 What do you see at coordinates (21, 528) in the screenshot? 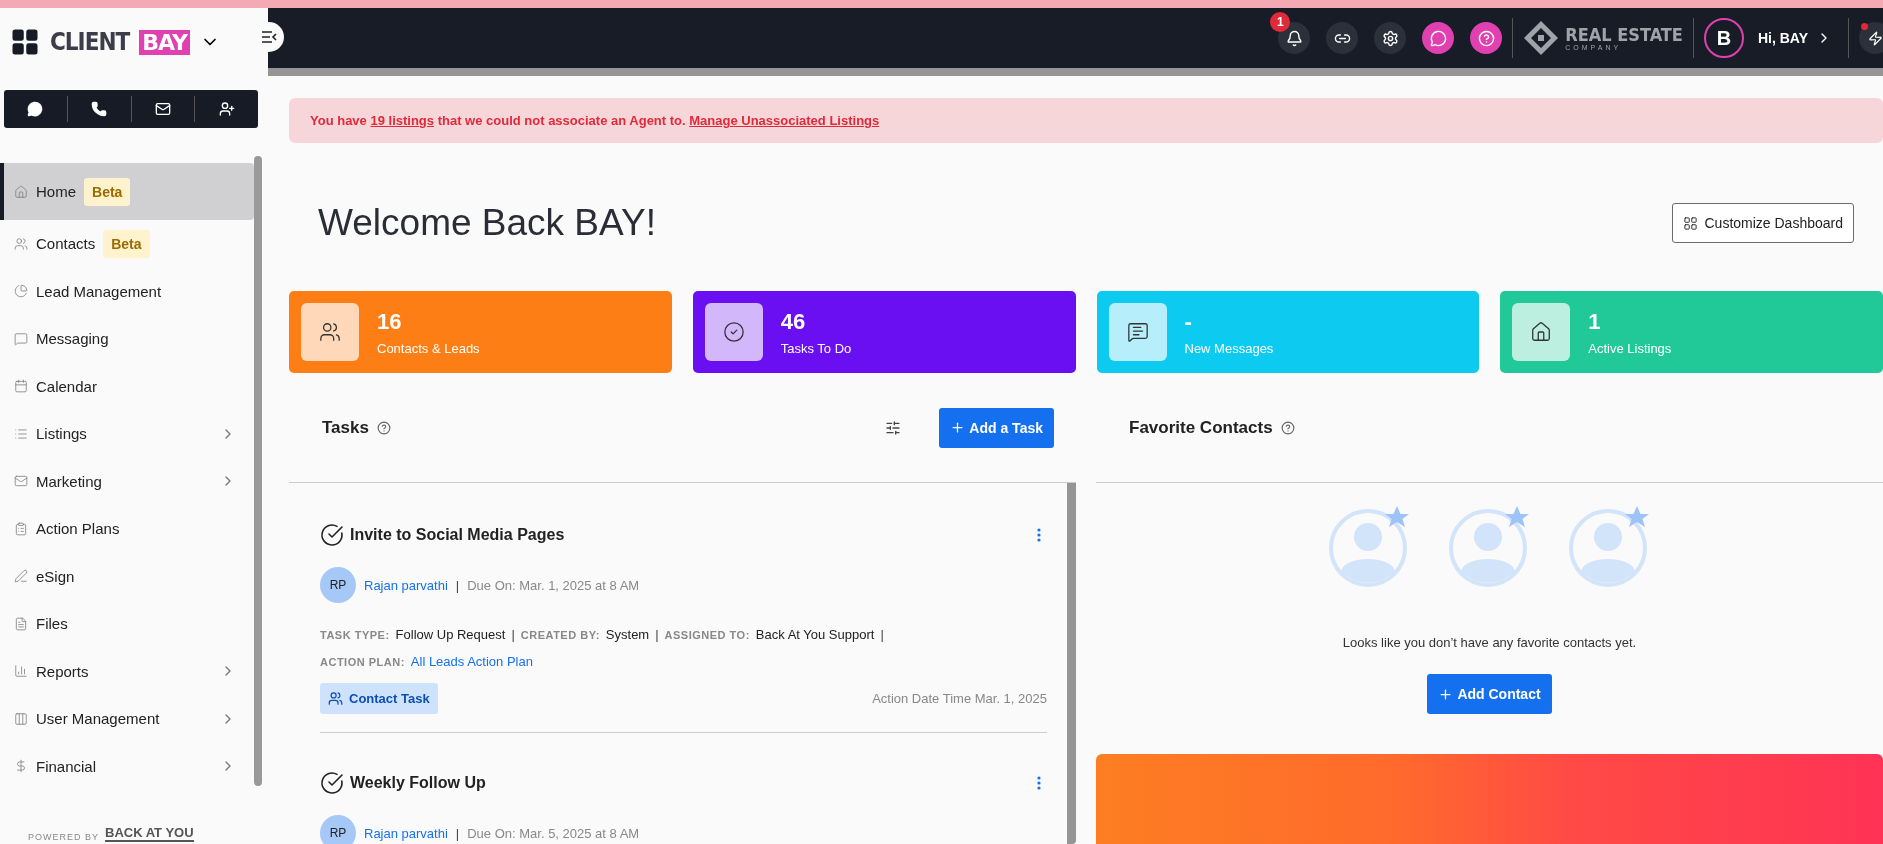
I see `checklist-icon` at bounding box center [21, 528].